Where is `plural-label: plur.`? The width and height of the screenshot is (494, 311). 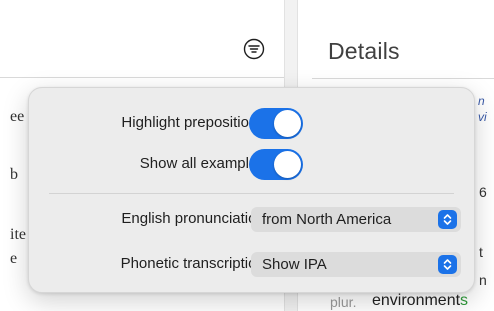
plural-label: plur. is located at coordinates (343, 302).